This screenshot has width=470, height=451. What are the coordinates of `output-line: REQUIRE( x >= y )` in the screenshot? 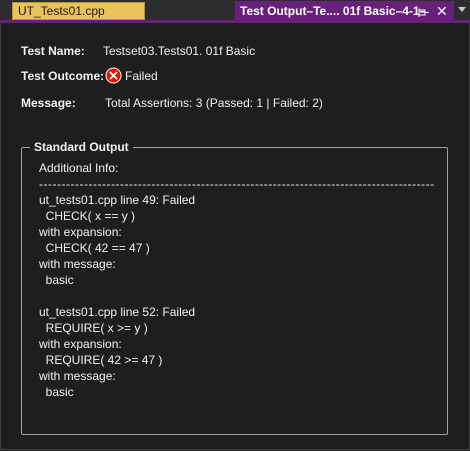 It's located at (93, 328).